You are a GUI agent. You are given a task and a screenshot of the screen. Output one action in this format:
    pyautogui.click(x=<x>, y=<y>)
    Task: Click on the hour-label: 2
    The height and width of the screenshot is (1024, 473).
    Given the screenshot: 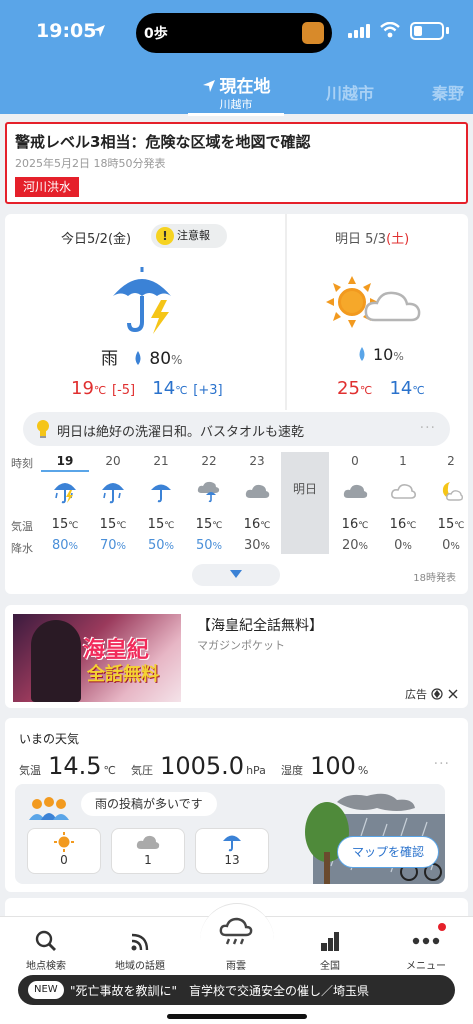 What is the action you would take?
    pyautogui.click(x=451, y=461)
    